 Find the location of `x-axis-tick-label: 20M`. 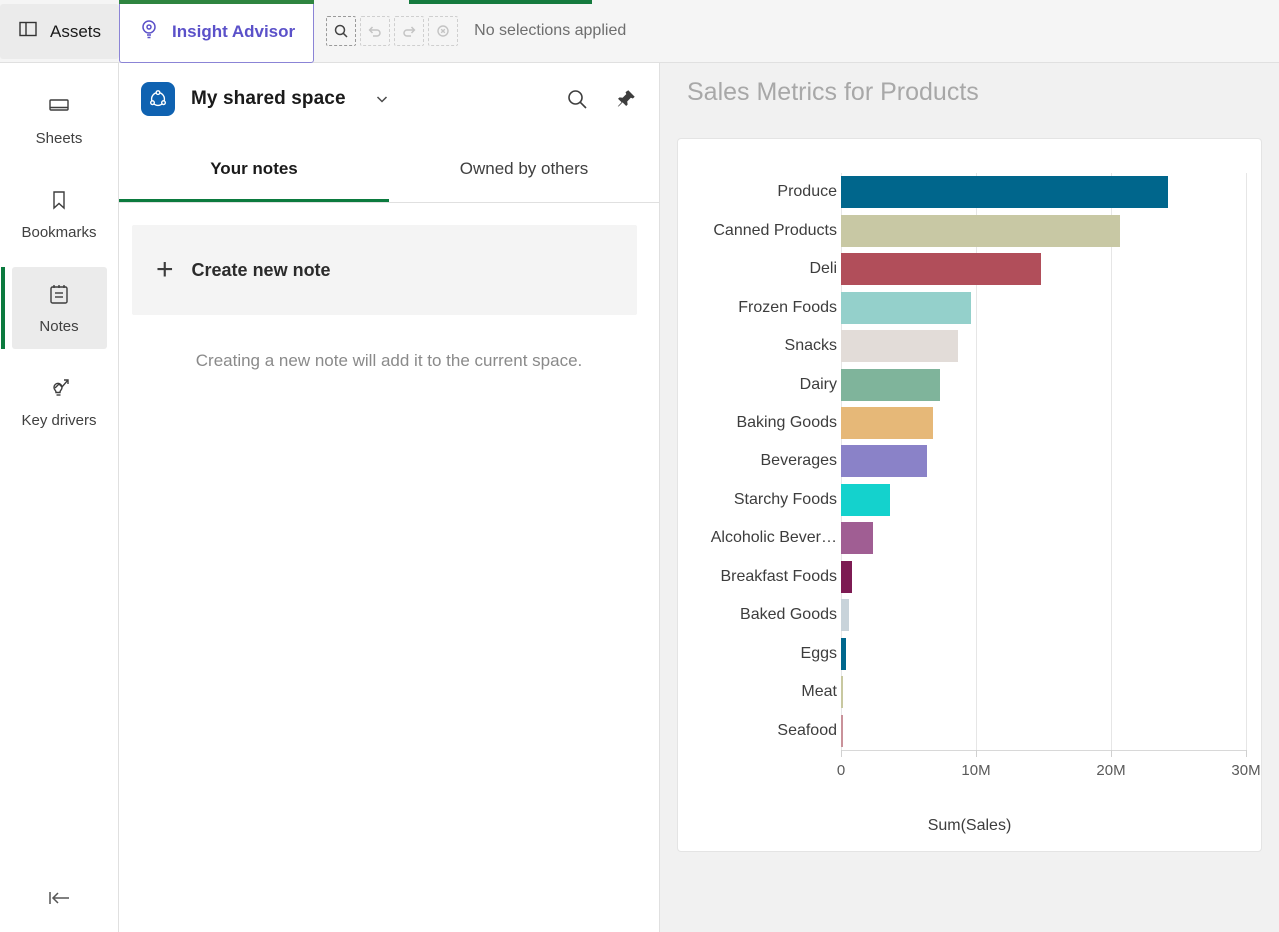

x-axis-tick-label: 20M is located at coordinates (1111, 770).